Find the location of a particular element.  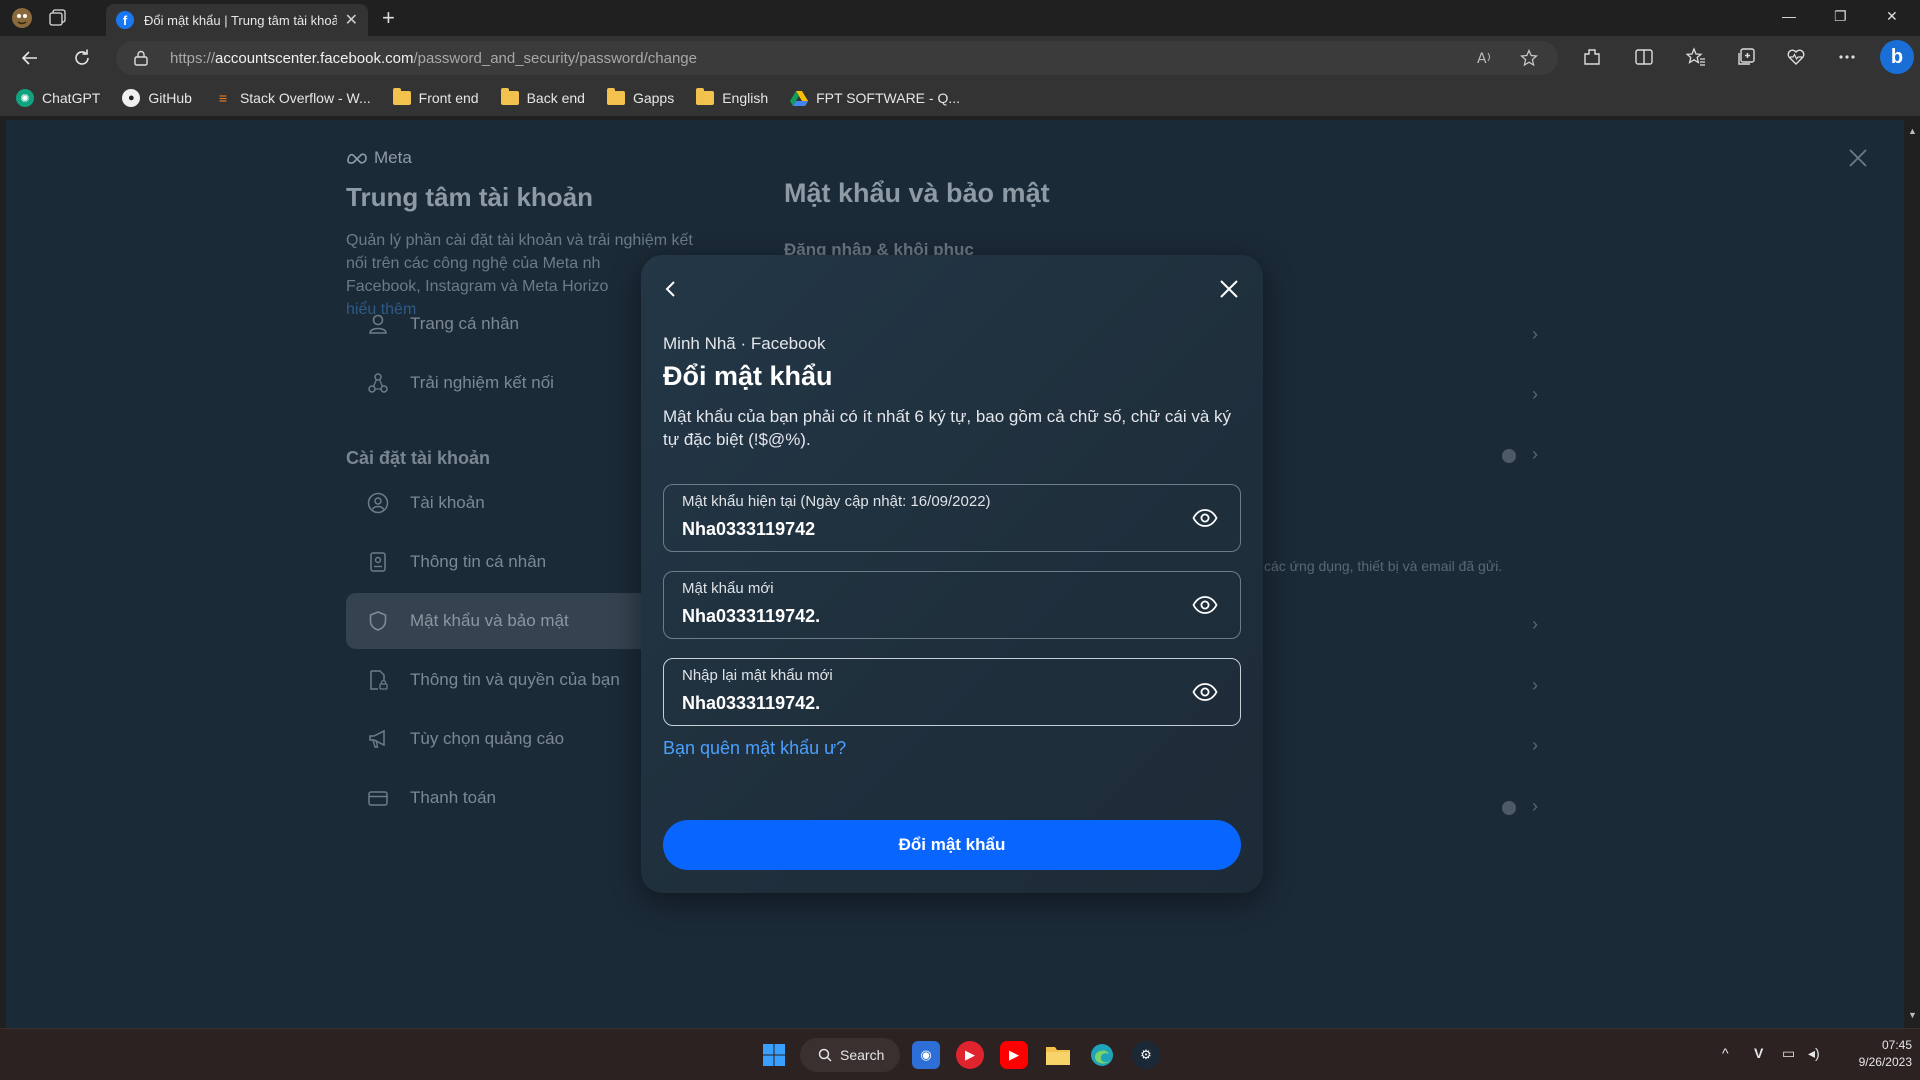

forgot-password-link: Bạn quên mật khẩu ư? is located at coordinates (754, 748).